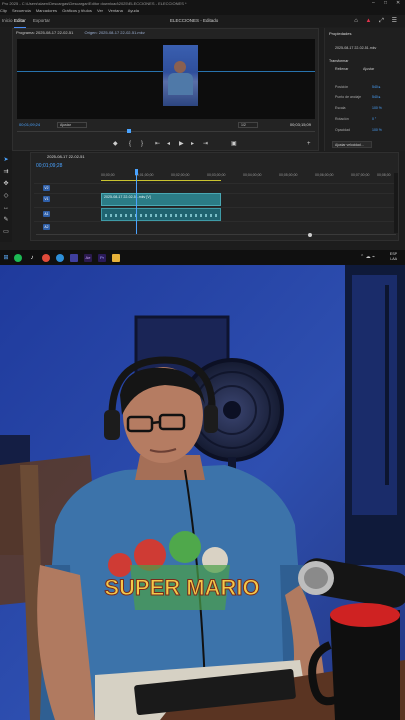  What do you see at coordinates (6, 208) in the screenshot?
I see `slip-tool-icon: ↔` at bounding box center [6, 208].